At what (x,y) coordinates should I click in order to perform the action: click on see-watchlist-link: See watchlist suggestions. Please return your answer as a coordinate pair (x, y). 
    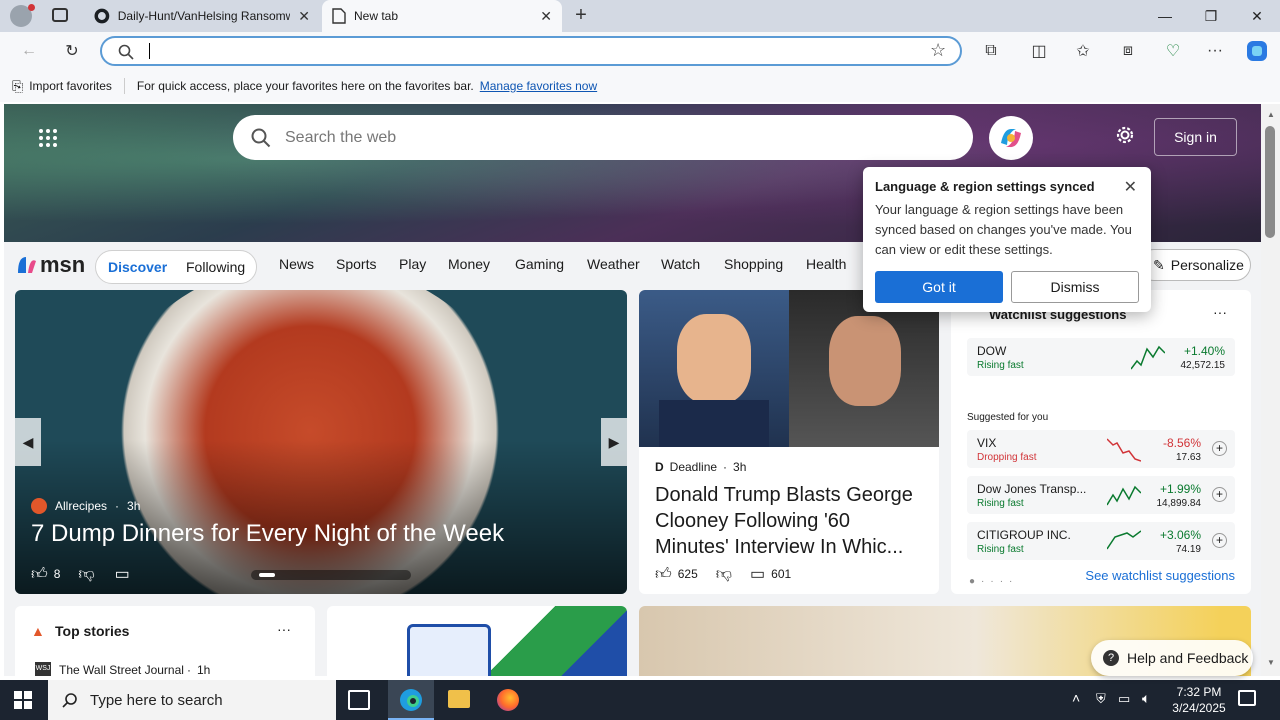
    Looking at the image, I should click on (1160, 575).